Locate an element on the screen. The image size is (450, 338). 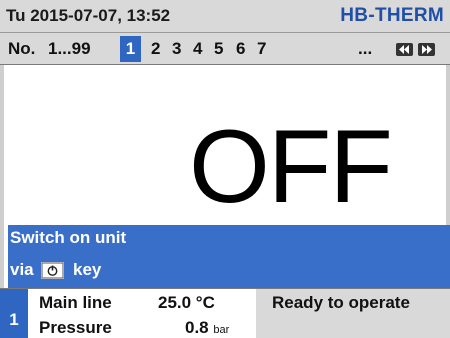
fast-forward-icon is located at coordinates (426, 49).